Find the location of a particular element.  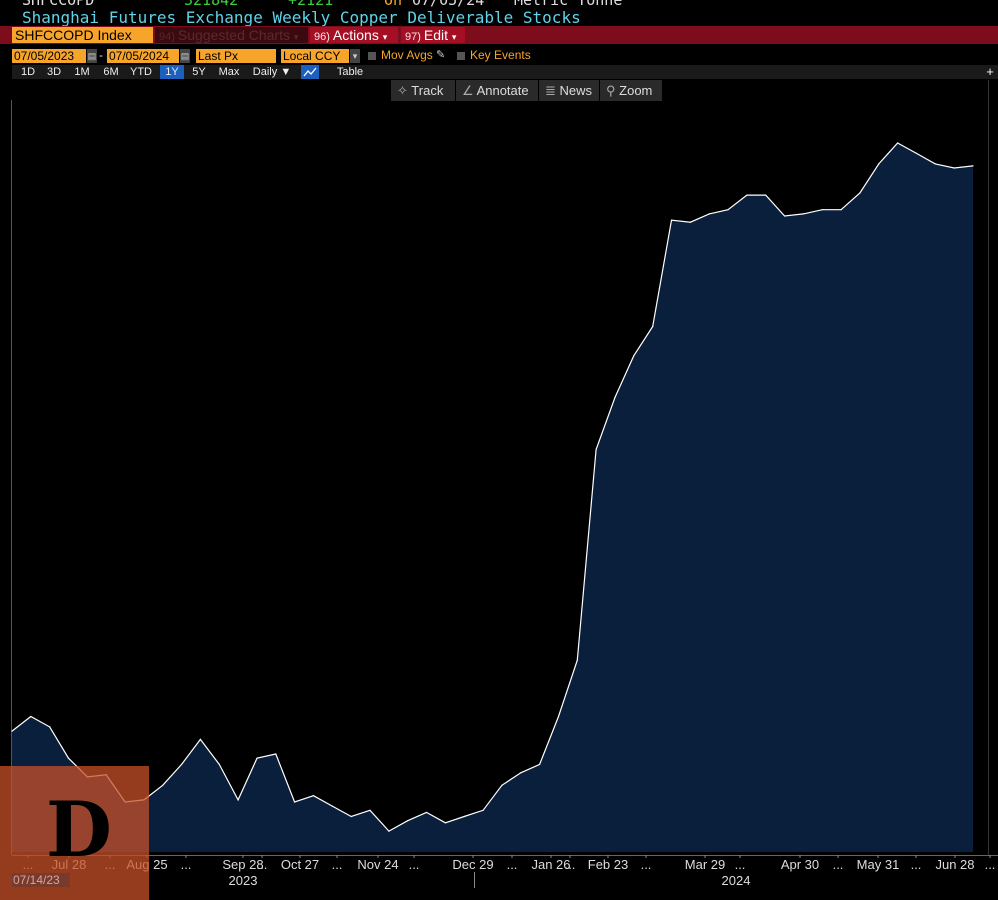

key-events-label: Key Events is located at coordinates (500, 55).